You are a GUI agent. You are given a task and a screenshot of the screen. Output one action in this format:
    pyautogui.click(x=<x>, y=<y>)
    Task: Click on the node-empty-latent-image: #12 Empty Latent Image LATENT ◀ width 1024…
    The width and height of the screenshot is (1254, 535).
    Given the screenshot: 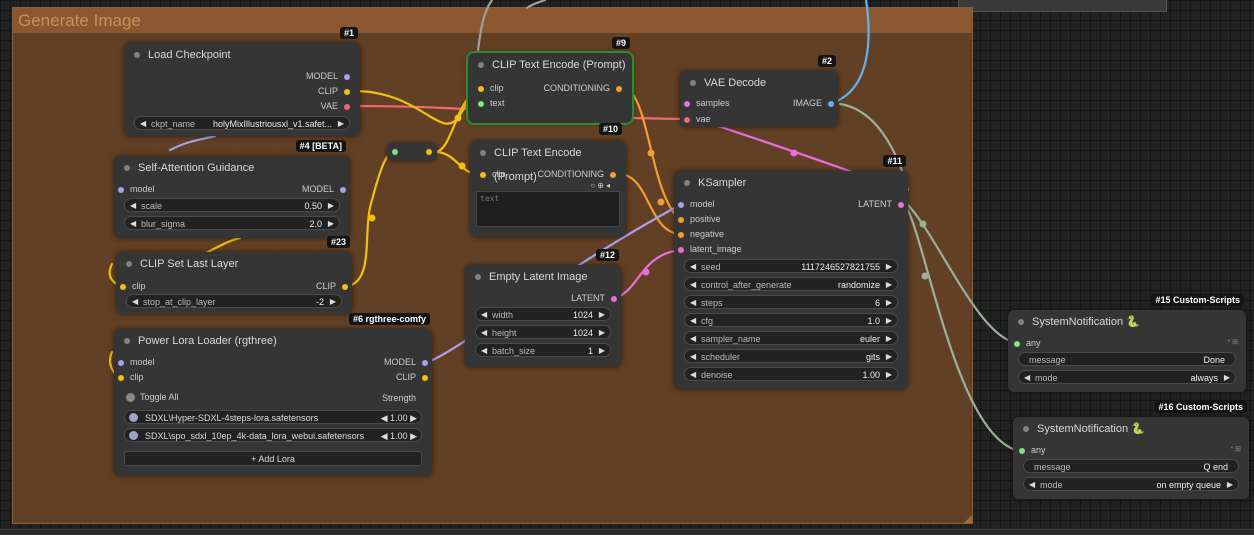 What is the action you would take?
    pyautogui.click(x=543, y=308)
    